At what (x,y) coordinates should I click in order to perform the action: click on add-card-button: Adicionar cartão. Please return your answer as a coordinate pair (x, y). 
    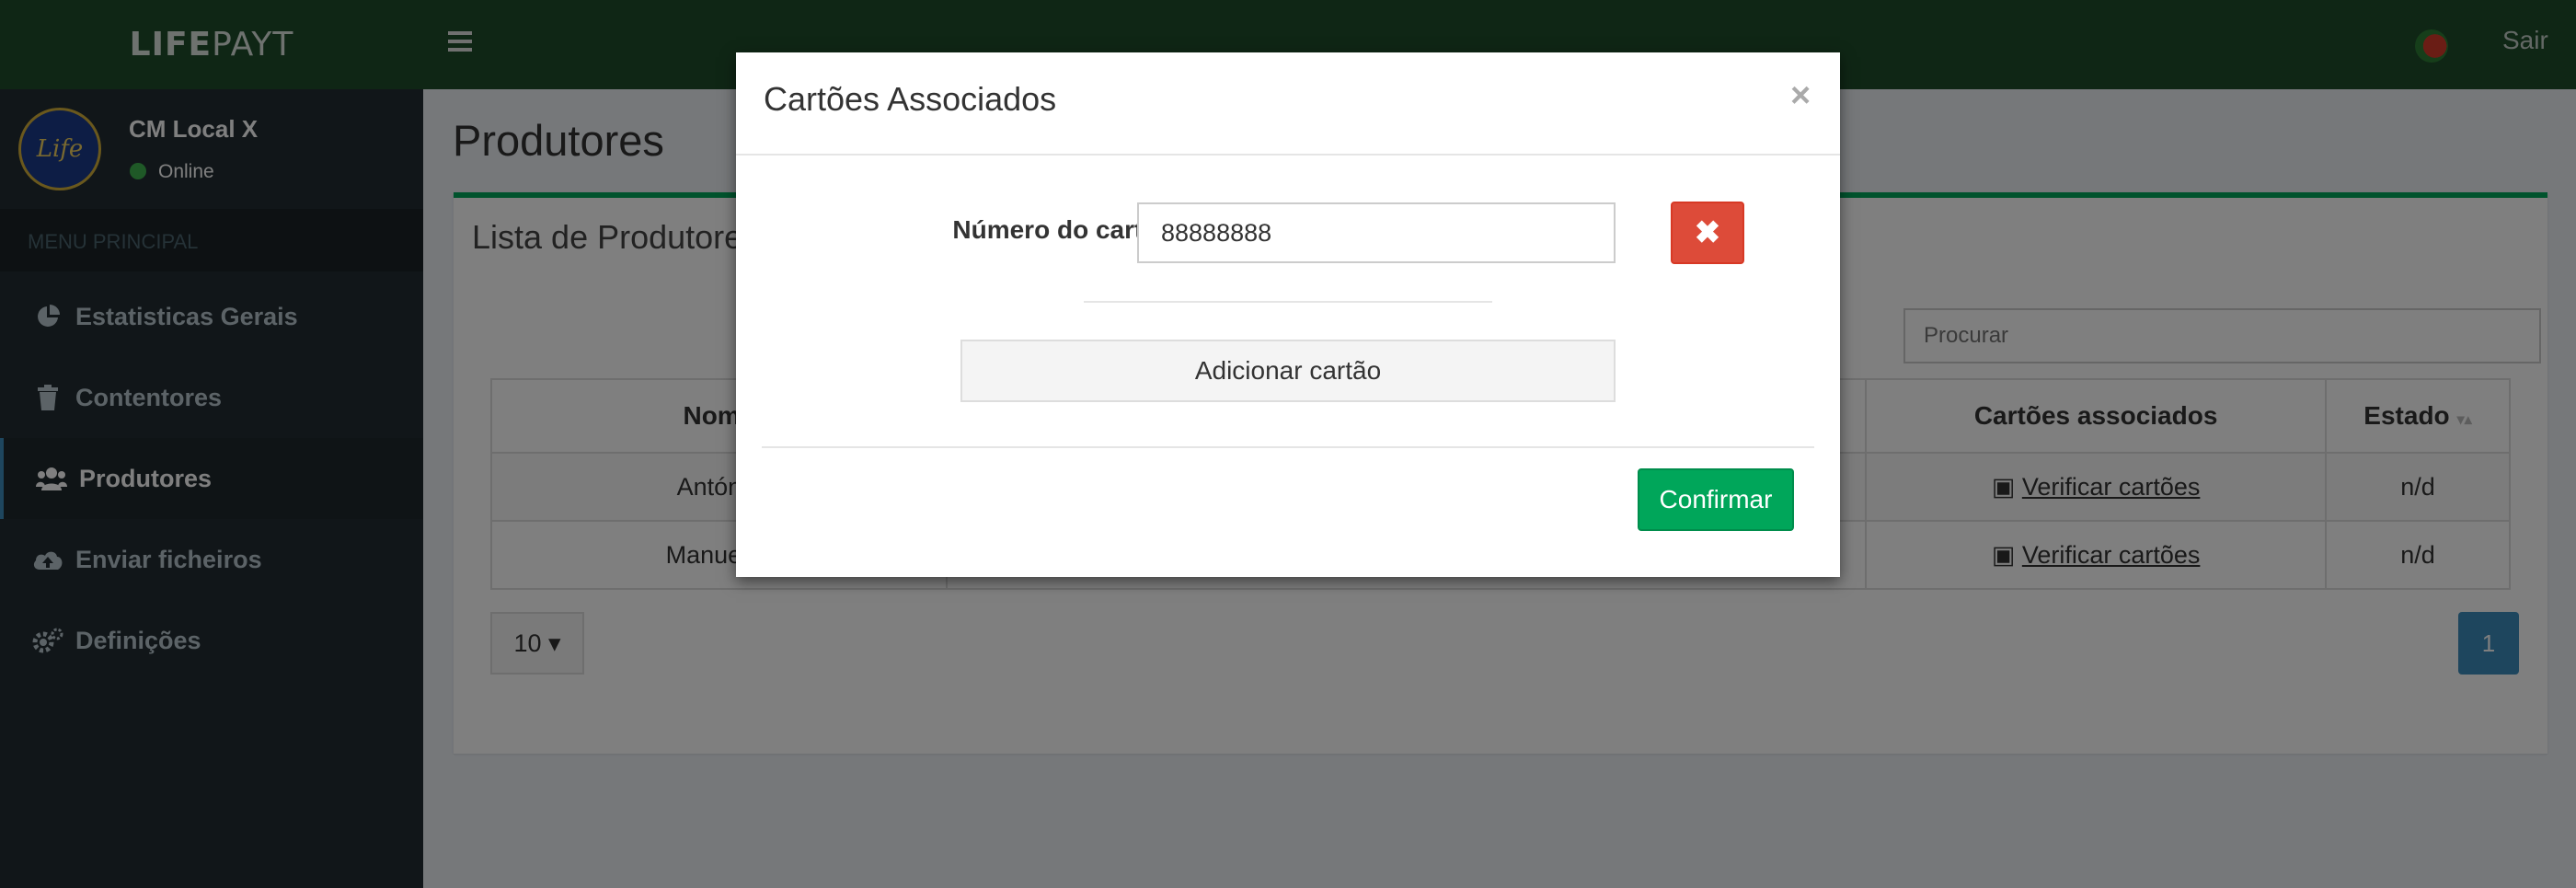
    Looking at the image, I should click on (1288, 371).